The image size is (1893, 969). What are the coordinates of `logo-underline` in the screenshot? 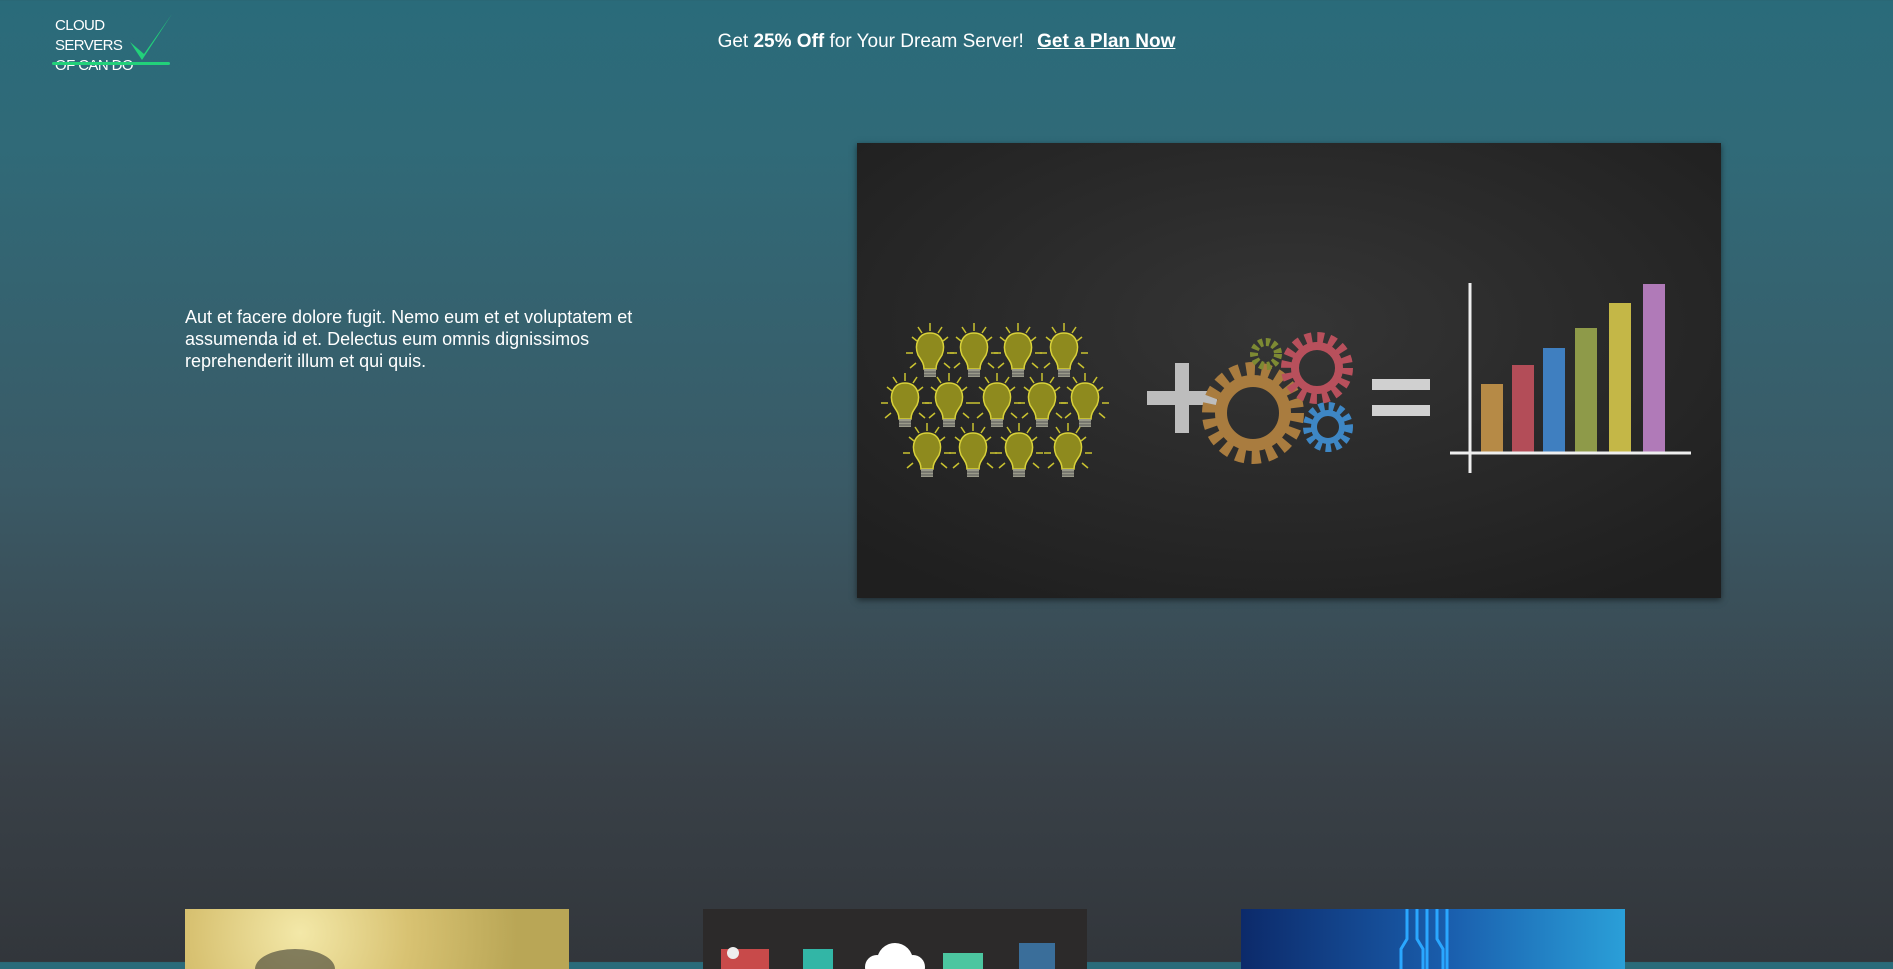 It's located at (111, 63).